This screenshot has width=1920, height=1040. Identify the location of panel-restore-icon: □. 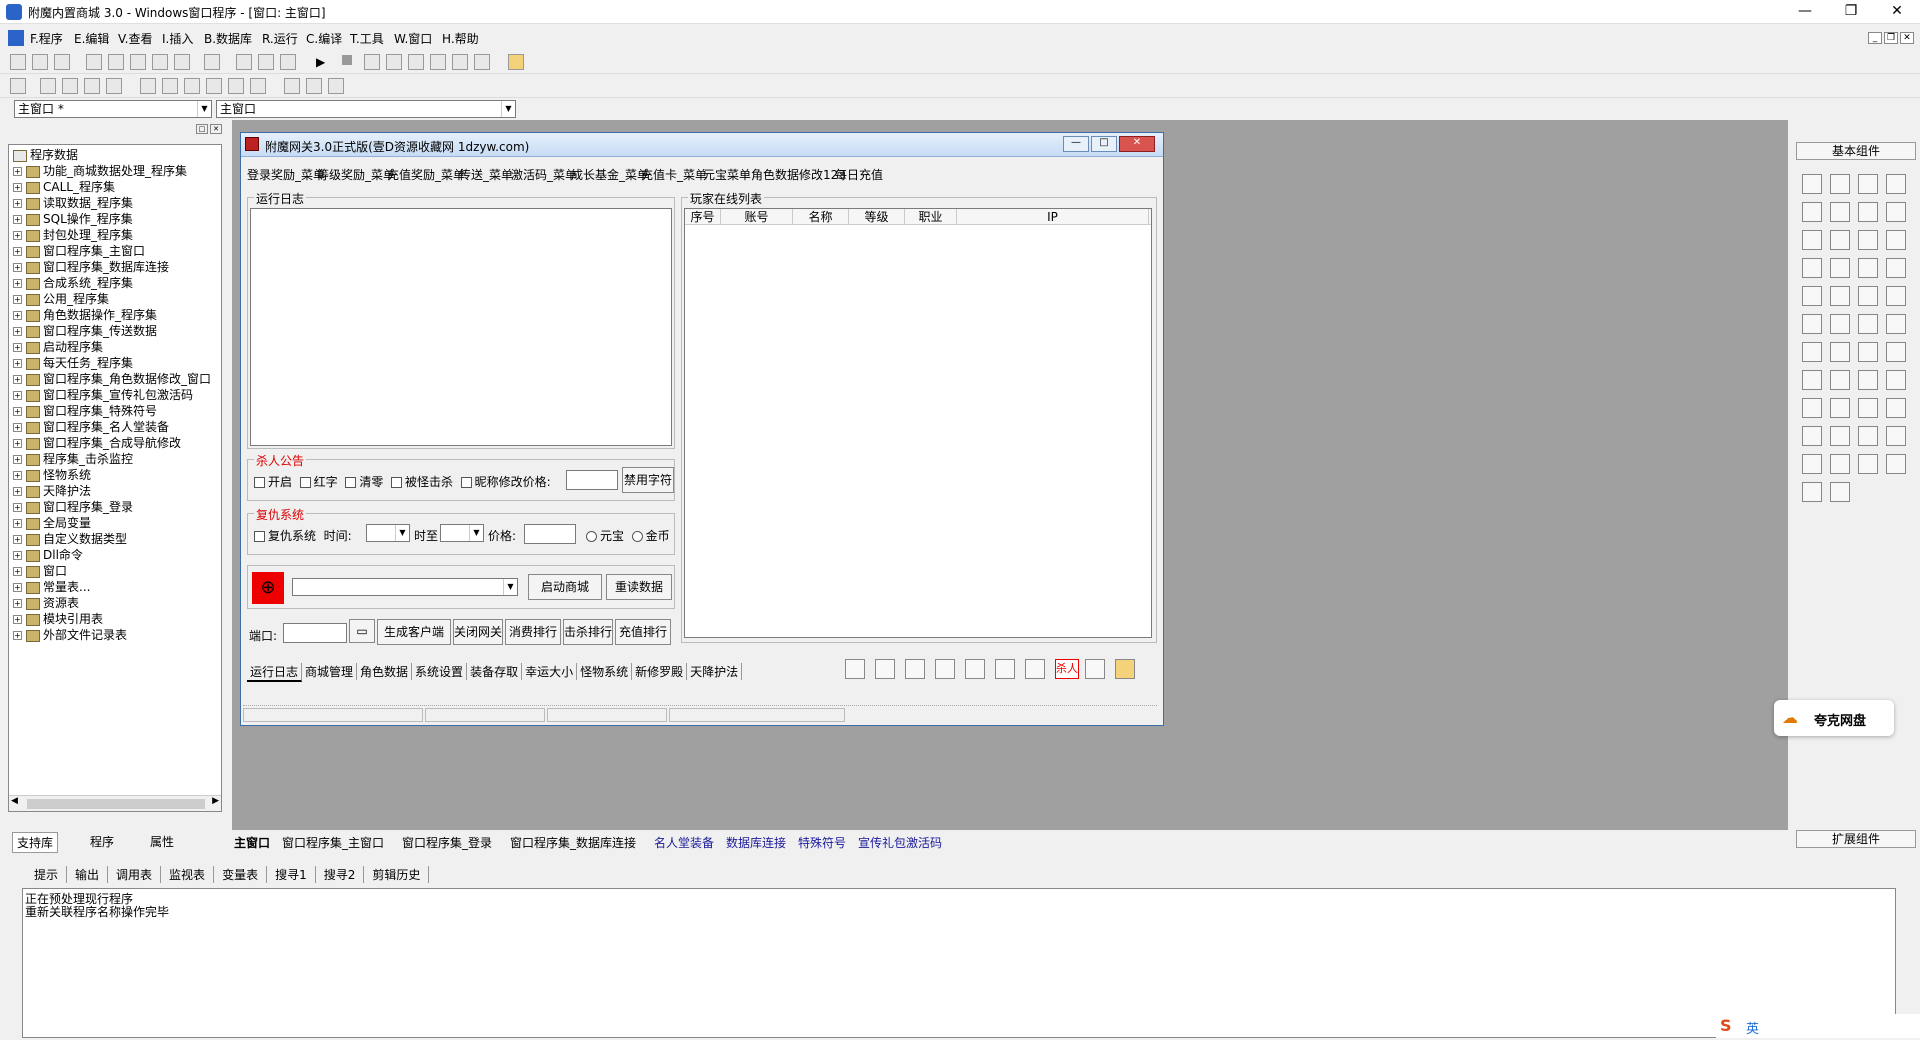
(202, 129).